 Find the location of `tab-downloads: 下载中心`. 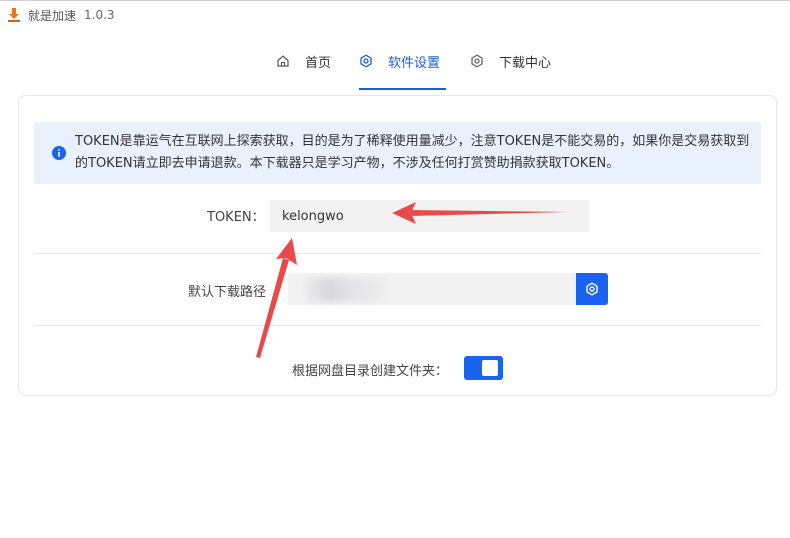

tab-downloads: 下载中心 is located at coordinates (513, 67).